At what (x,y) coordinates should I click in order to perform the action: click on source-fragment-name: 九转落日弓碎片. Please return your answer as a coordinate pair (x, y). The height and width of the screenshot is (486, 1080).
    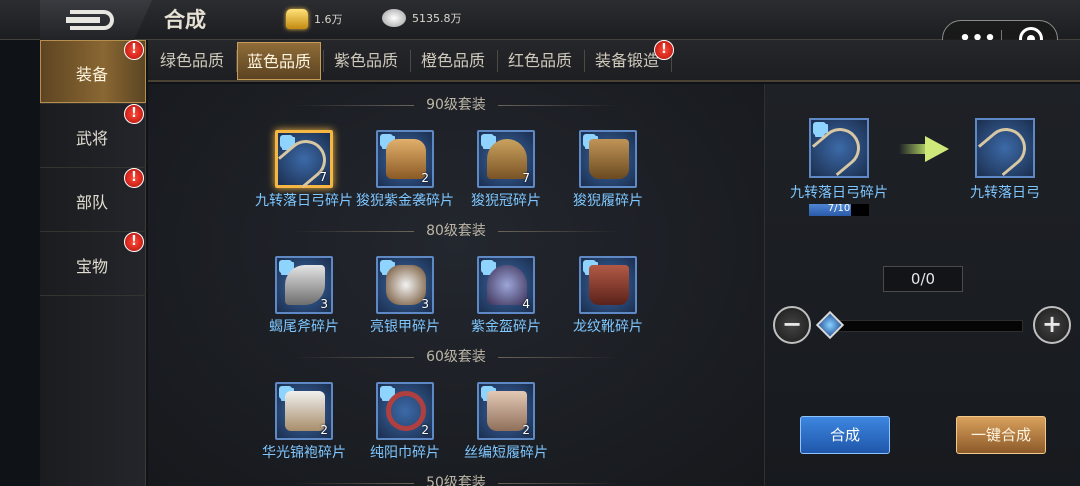
    Looking at the image, I should click on (839, 193).